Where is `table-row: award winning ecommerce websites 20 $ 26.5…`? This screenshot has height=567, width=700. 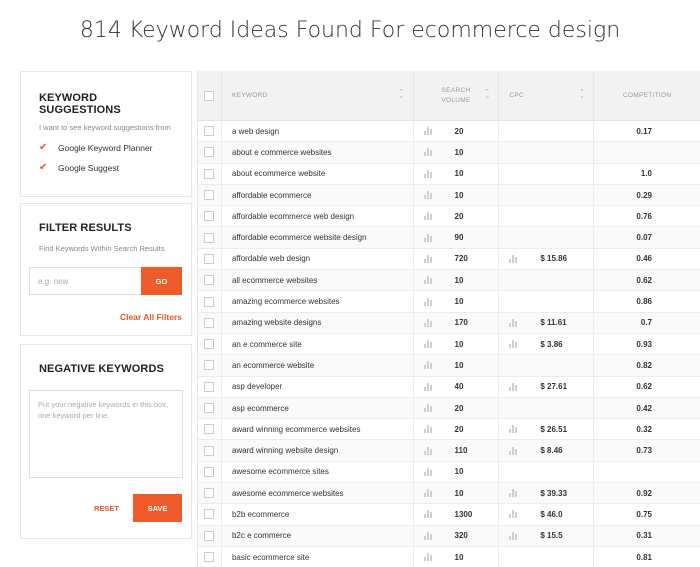
table-row: award winning ecommerce websites 20 $ 26.5… is located at coordinates (449, 430).